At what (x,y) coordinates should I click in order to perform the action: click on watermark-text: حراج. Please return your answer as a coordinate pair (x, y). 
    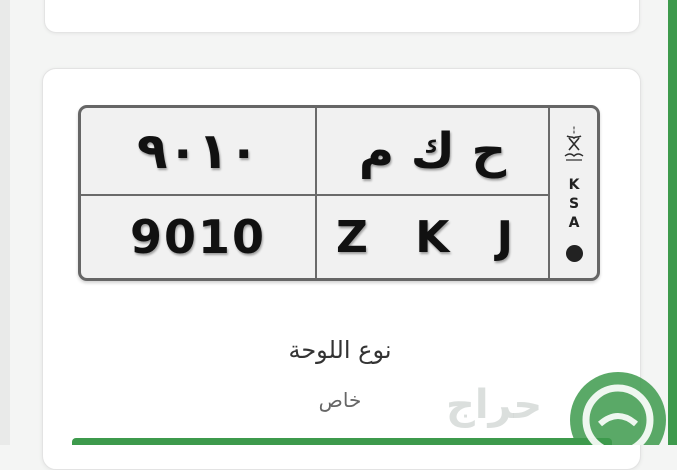
    Looking at the image, I should click on (494, 405).